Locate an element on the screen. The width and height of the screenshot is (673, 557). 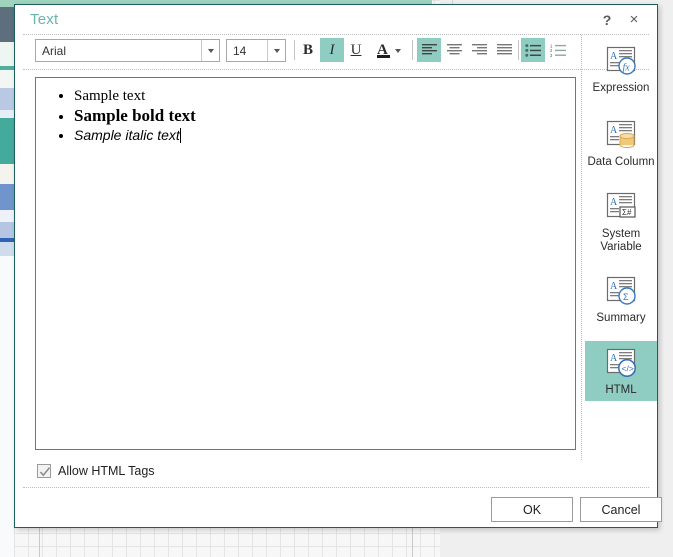
ok-button: OK is located at coordinates (532, 509).